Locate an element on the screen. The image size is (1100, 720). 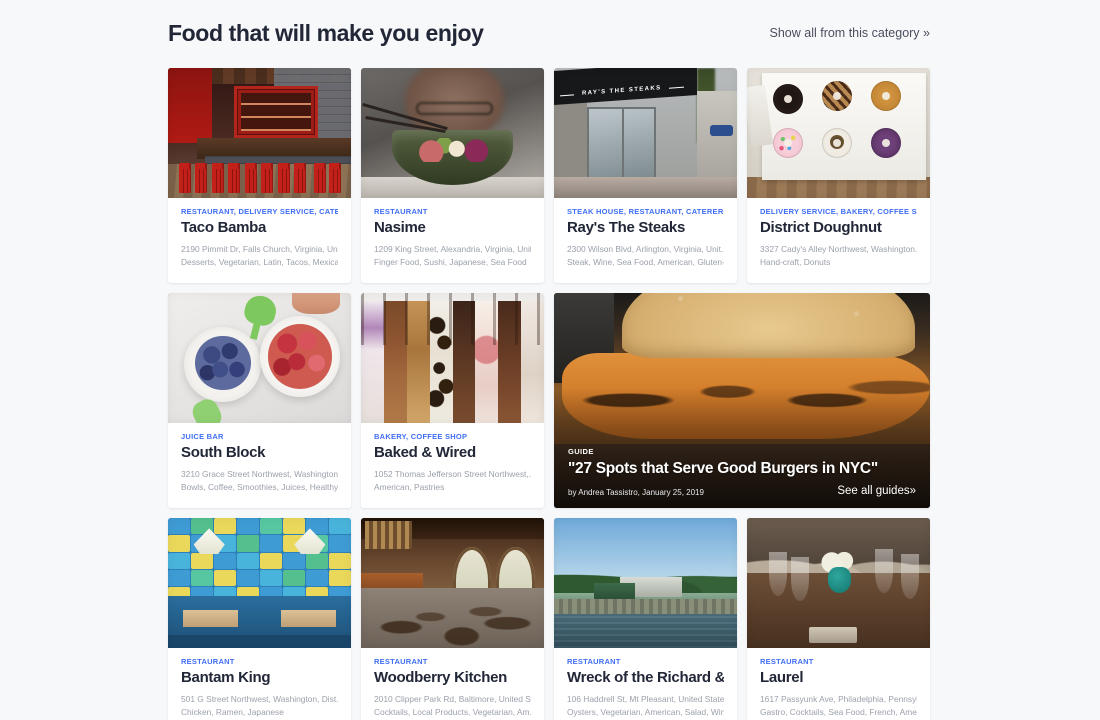
venue-categories: DELIVERY SERVICE, BAKERY, COFFEE SHOP is located at coordinates (838, 211).